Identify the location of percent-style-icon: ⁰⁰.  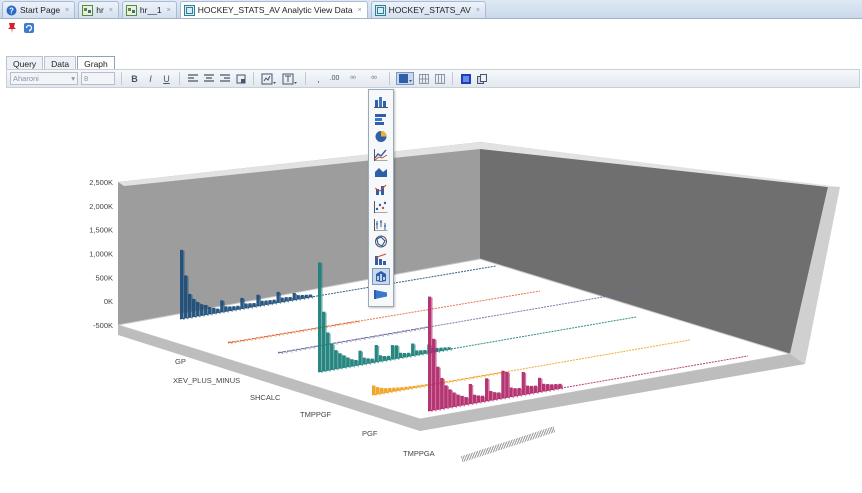
(374, 78).